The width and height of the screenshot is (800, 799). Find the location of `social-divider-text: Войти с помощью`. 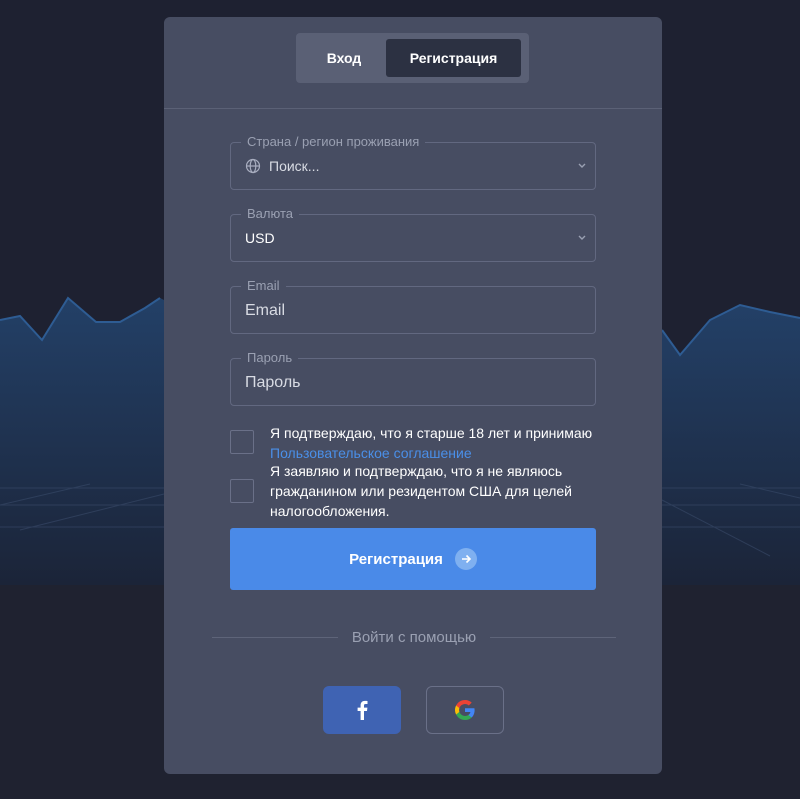

social-divider-text: Войти с помощью is located at coordinates (414, 637).